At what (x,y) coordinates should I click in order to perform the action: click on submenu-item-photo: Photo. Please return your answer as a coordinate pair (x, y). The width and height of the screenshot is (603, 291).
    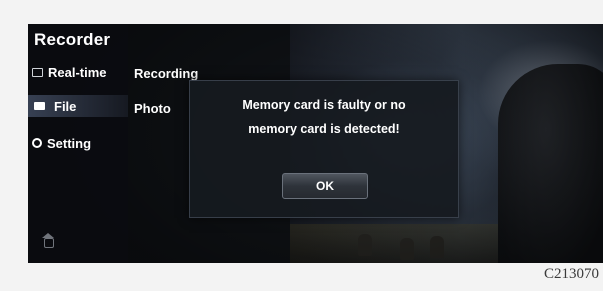
    Looking at the image, I should click on (152, 108).